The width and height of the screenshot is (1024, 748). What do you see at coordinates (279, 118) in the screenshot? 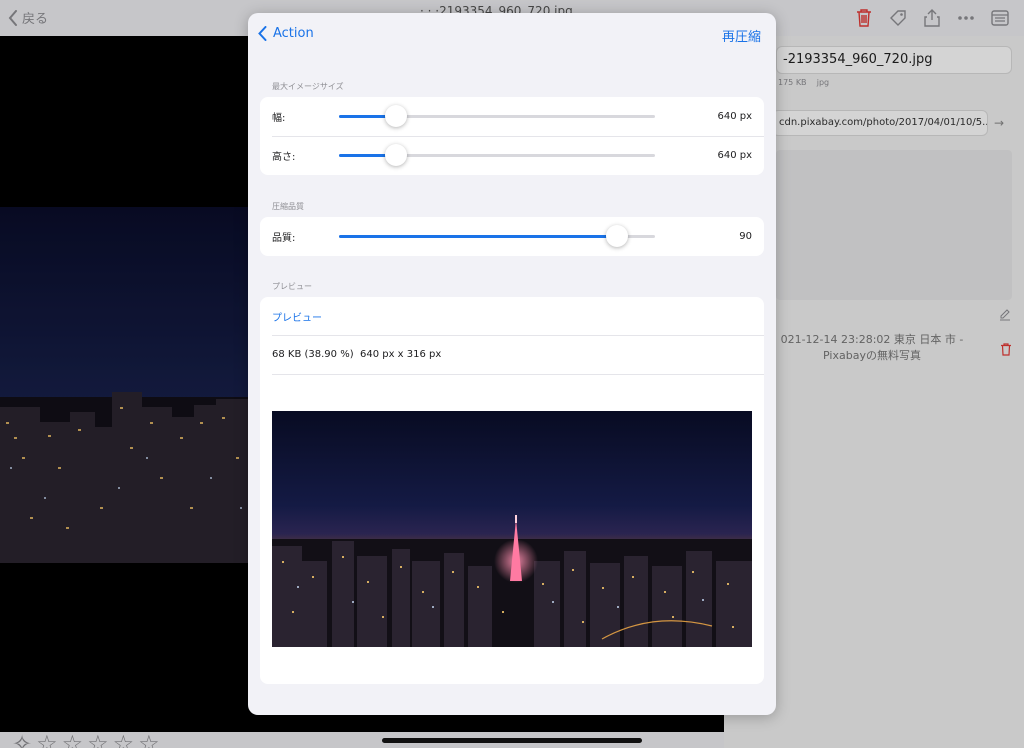
I see `width-label: 幅:` at bounding box center [279, 118].